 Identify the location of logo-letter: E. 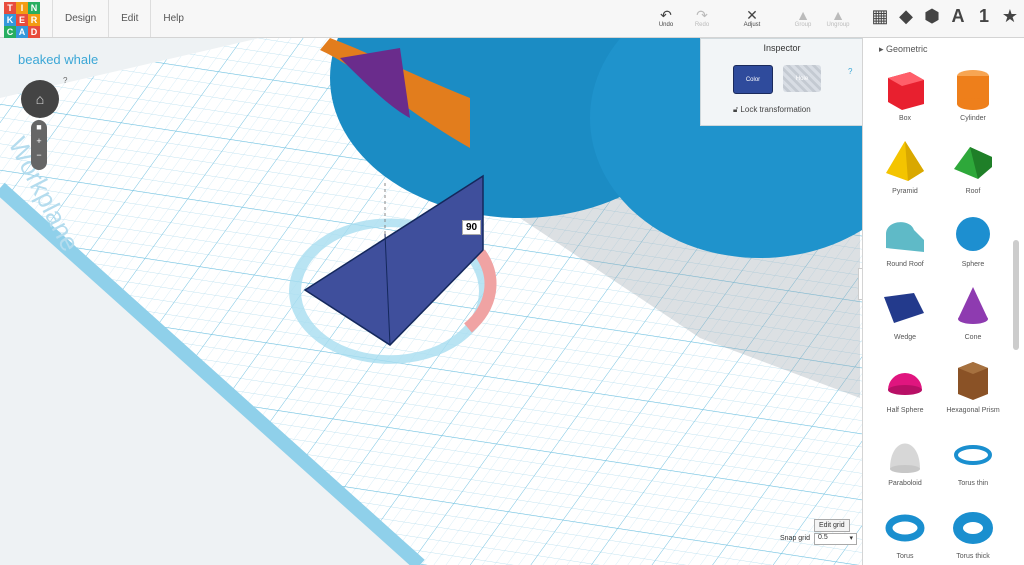
(22, 20).